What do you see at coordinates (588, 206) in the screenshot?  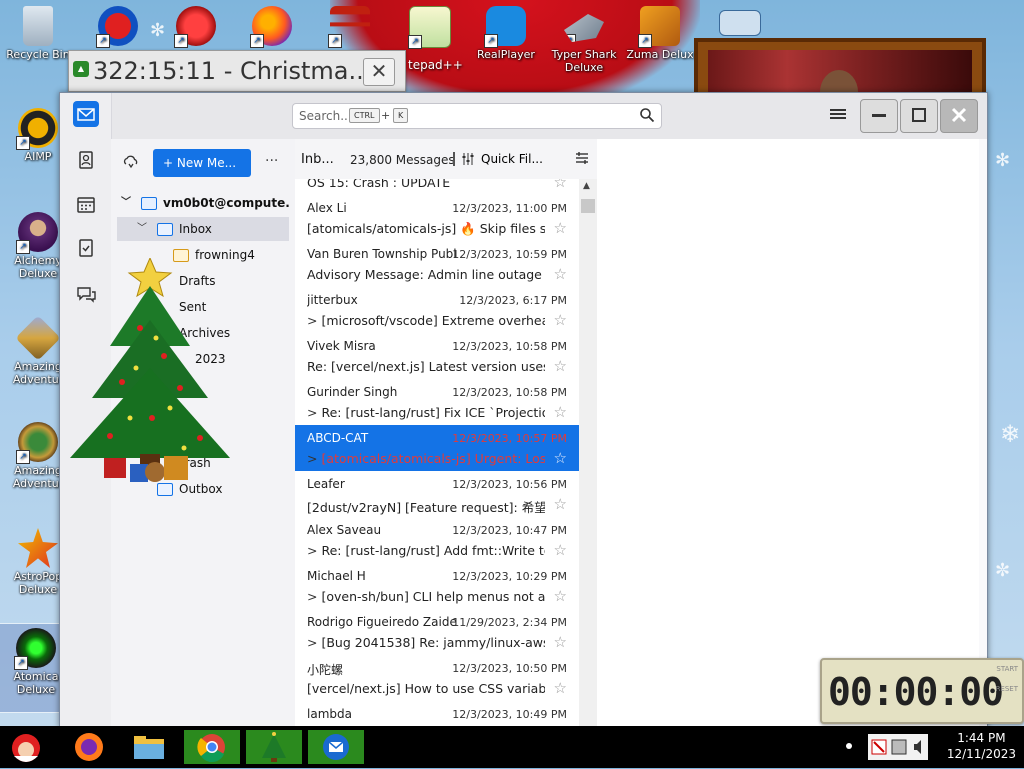 I see `scroll-thumb` at bounding box center [588, 206].